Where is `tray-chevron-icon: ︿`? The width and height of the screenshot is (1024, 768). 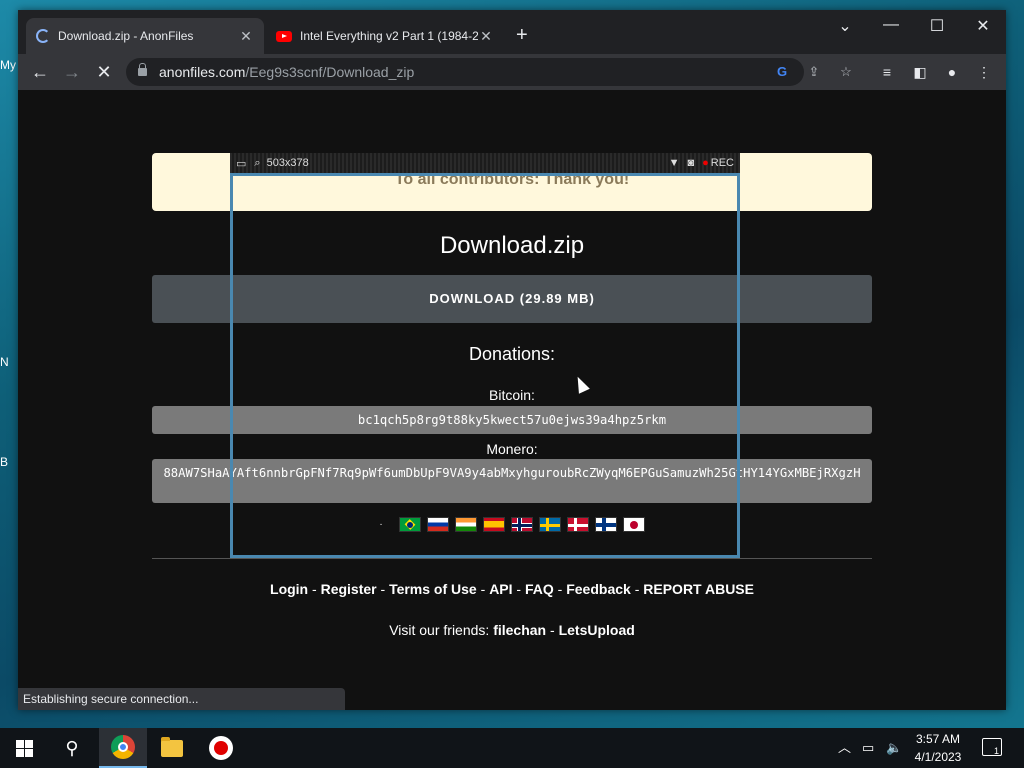
tray-chevron-icon: ︿ is located at coordinates (844, 748).